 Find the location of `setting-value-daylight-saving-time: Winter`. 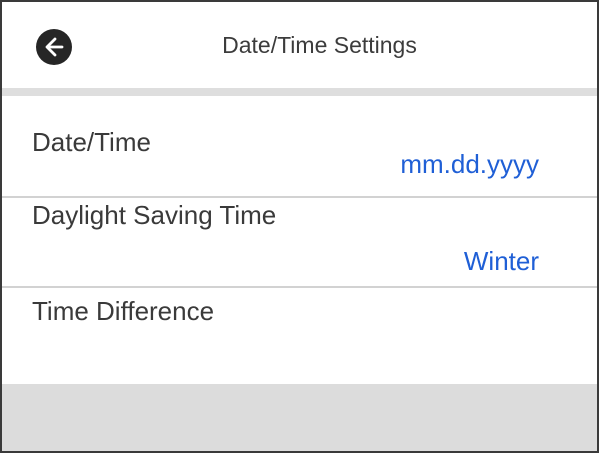

setting-value-daylight-saving-time: Winter is located at coordinates (501, 261).